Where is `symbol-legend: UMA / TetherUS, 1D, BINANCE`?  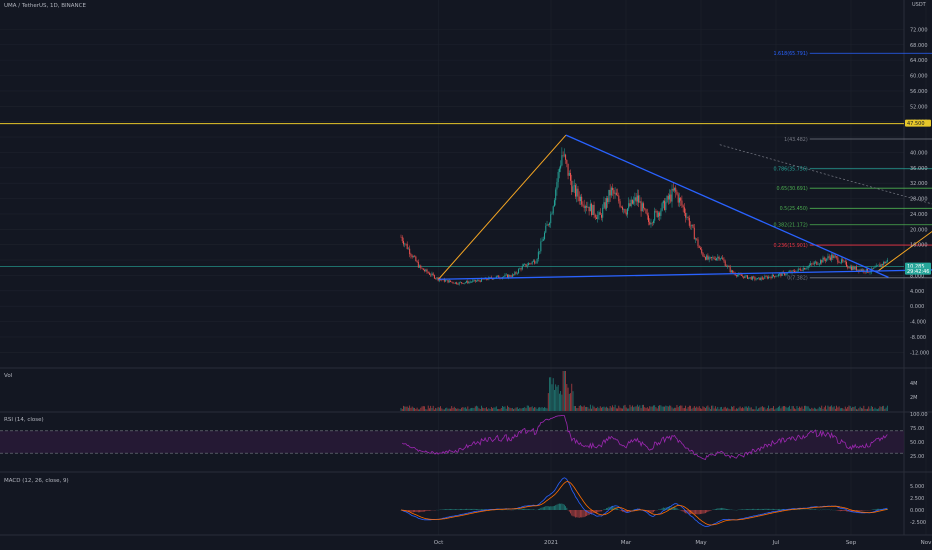 symbol-legend: UMA / TetherUS, 1D, BINANCE is located at coordinates (45, 6).